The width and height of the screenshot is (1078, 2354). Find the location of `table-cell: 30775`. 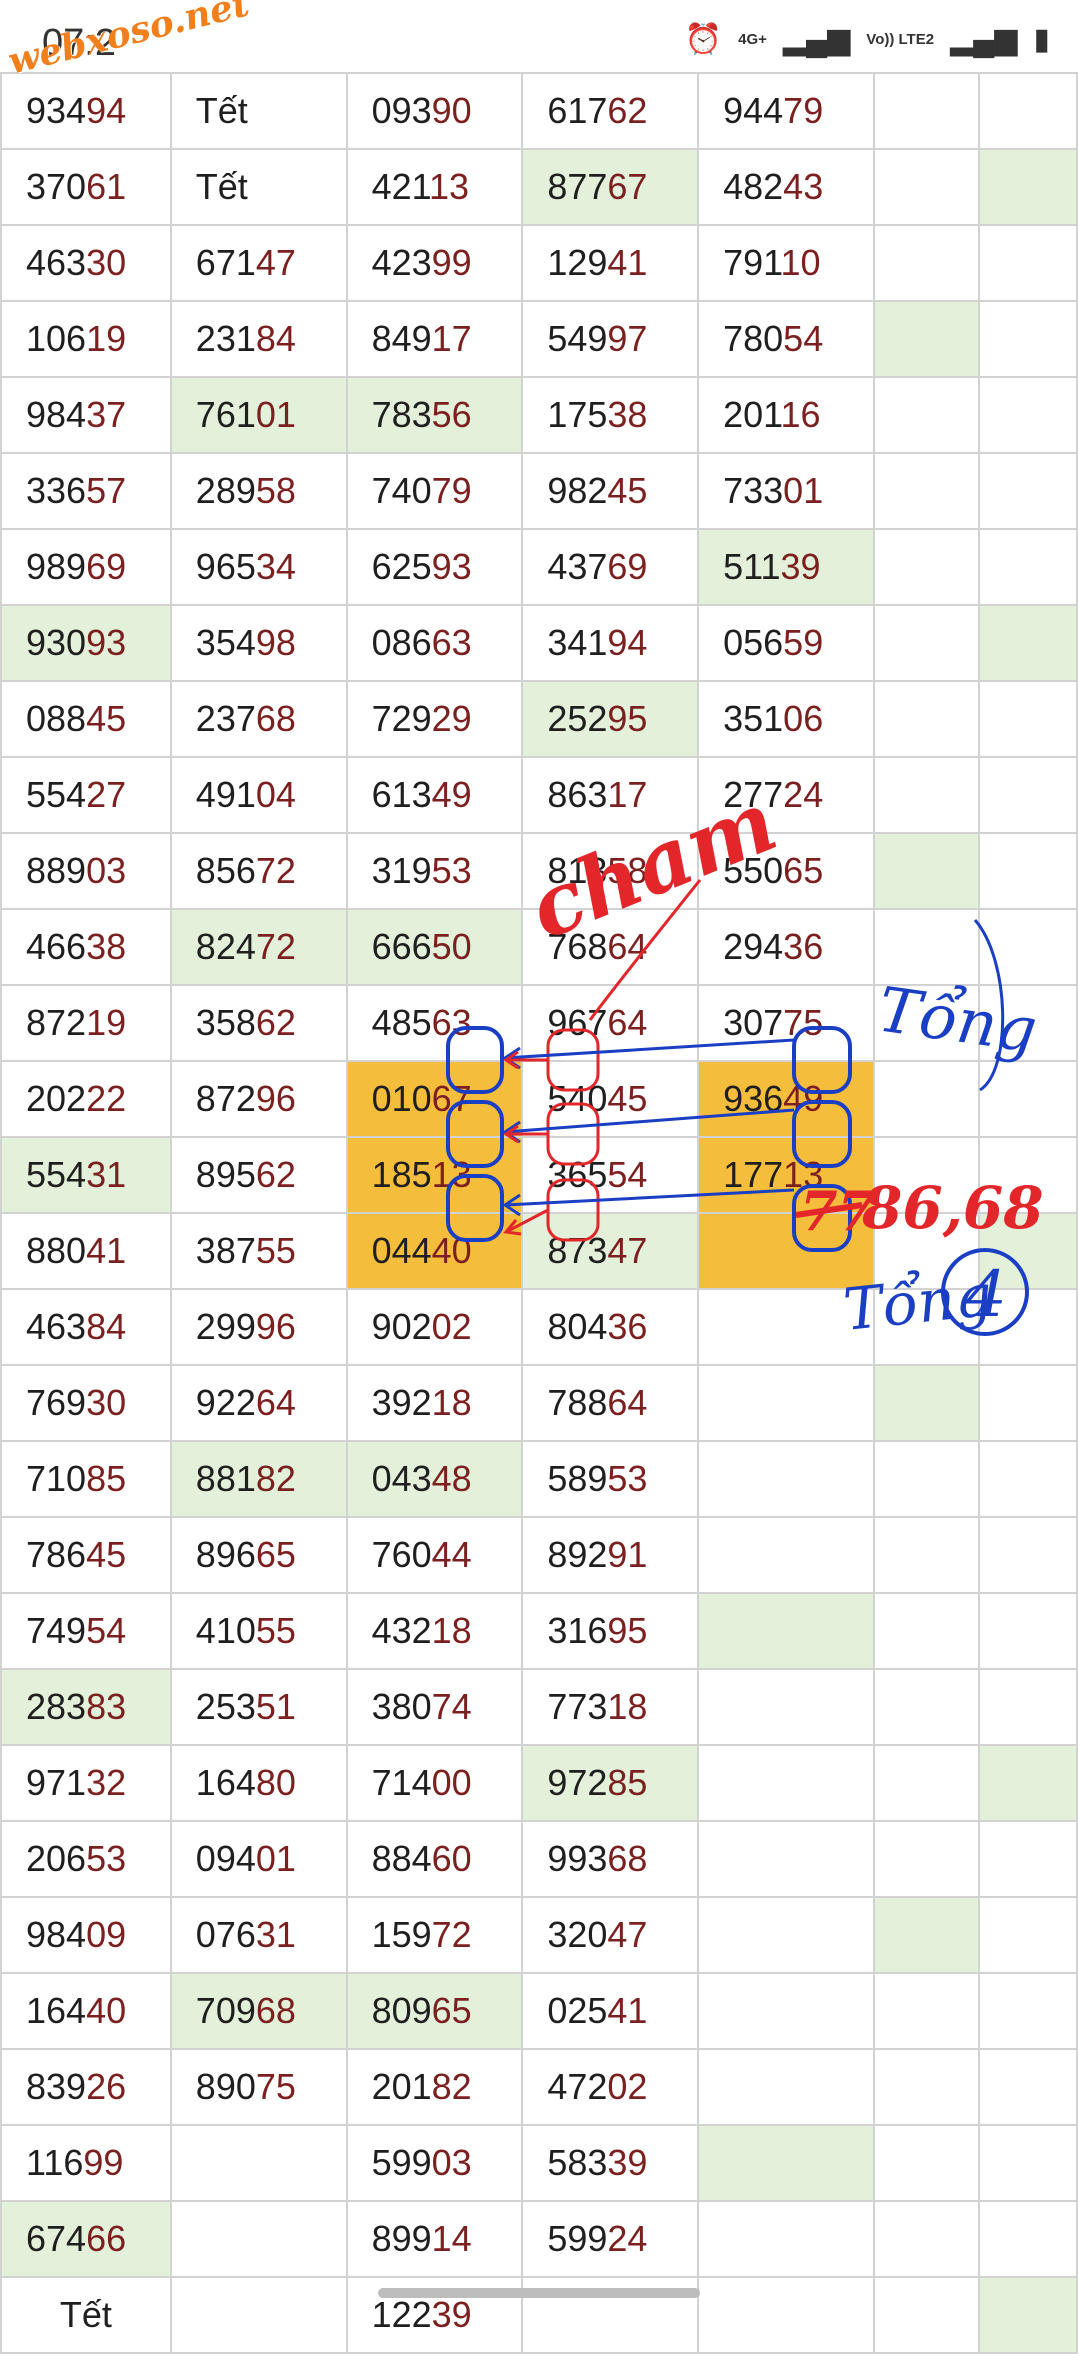

table-cell: 30775 is located at coordinates (786, 1023).